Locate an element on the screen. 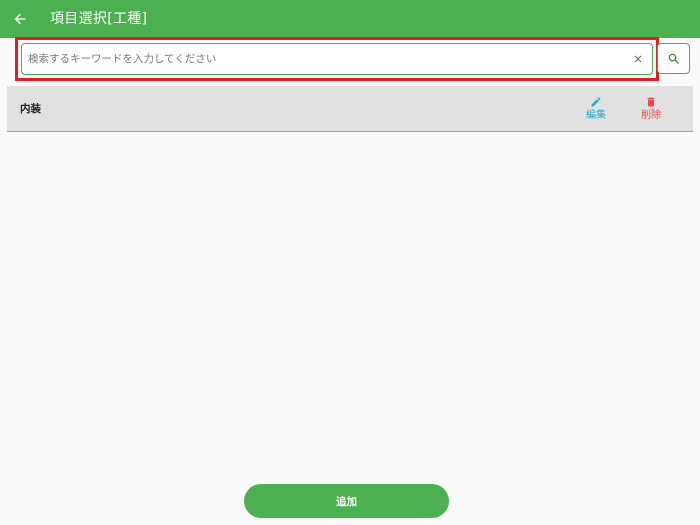 This screenshot has height=525, width=700. add-button: 追加 is located at coordinates (346, 501).